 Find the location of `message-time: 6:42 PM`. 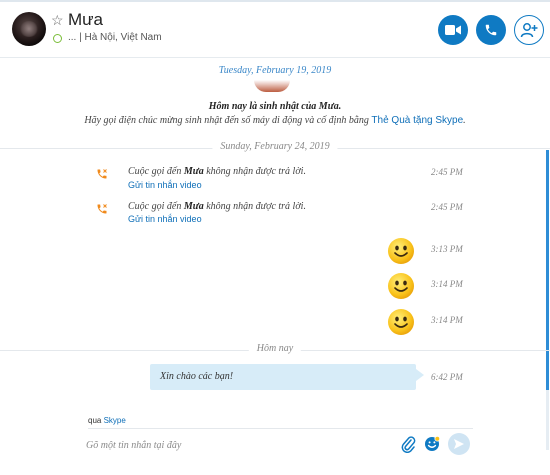

message-time: 6:42 PM is located at coordinates (447, 377).